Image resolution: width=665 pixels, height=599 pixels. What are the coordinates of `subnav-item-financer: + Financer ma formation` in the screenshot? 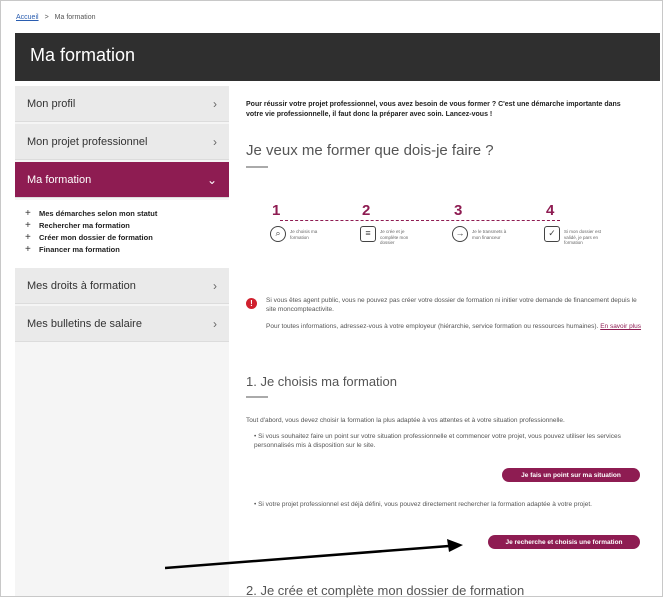 It's located at (72, 249).